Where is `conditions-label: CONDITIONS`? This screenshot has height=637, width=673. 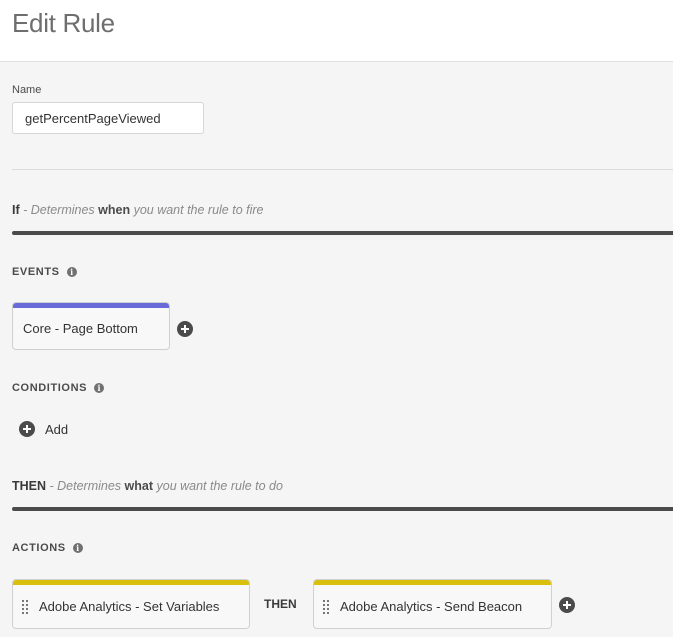 conditions-label: CONDITIONS is located at coordinates (50, 388).